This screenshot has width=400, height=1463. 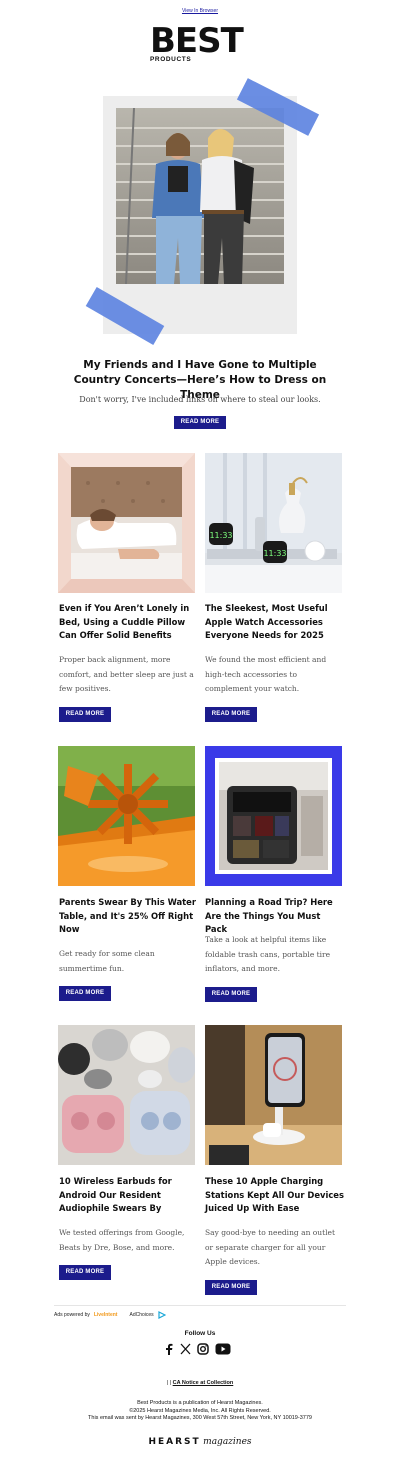 I want to click on card-image-wireless-earbuds, so click(x=126, y=1095).